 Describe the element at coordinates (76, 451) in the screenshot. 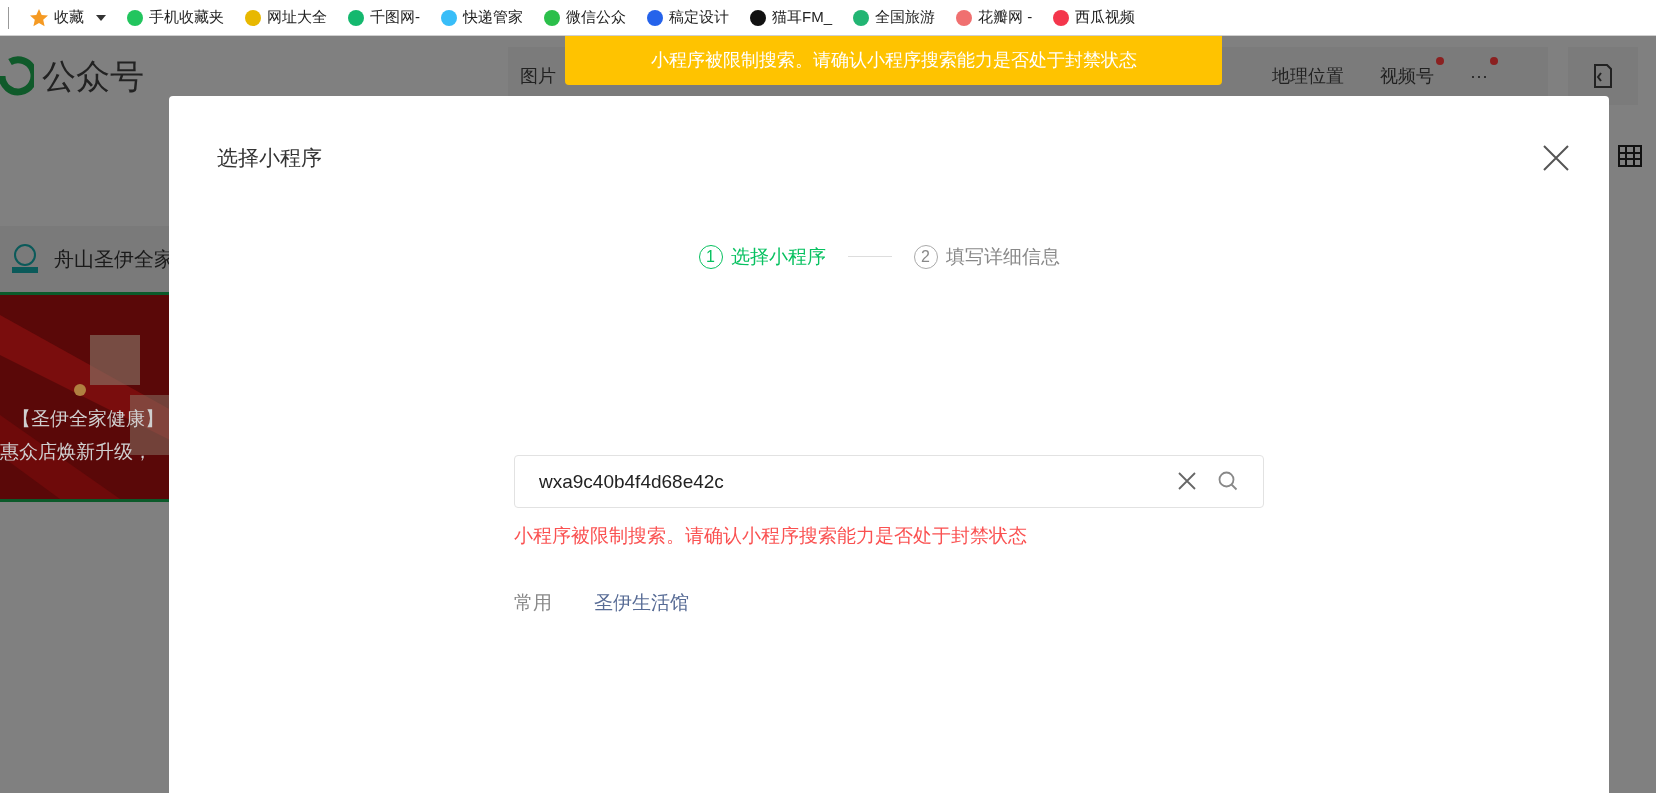

I see `banner-text: 惠众店焕新升级，` at that location.